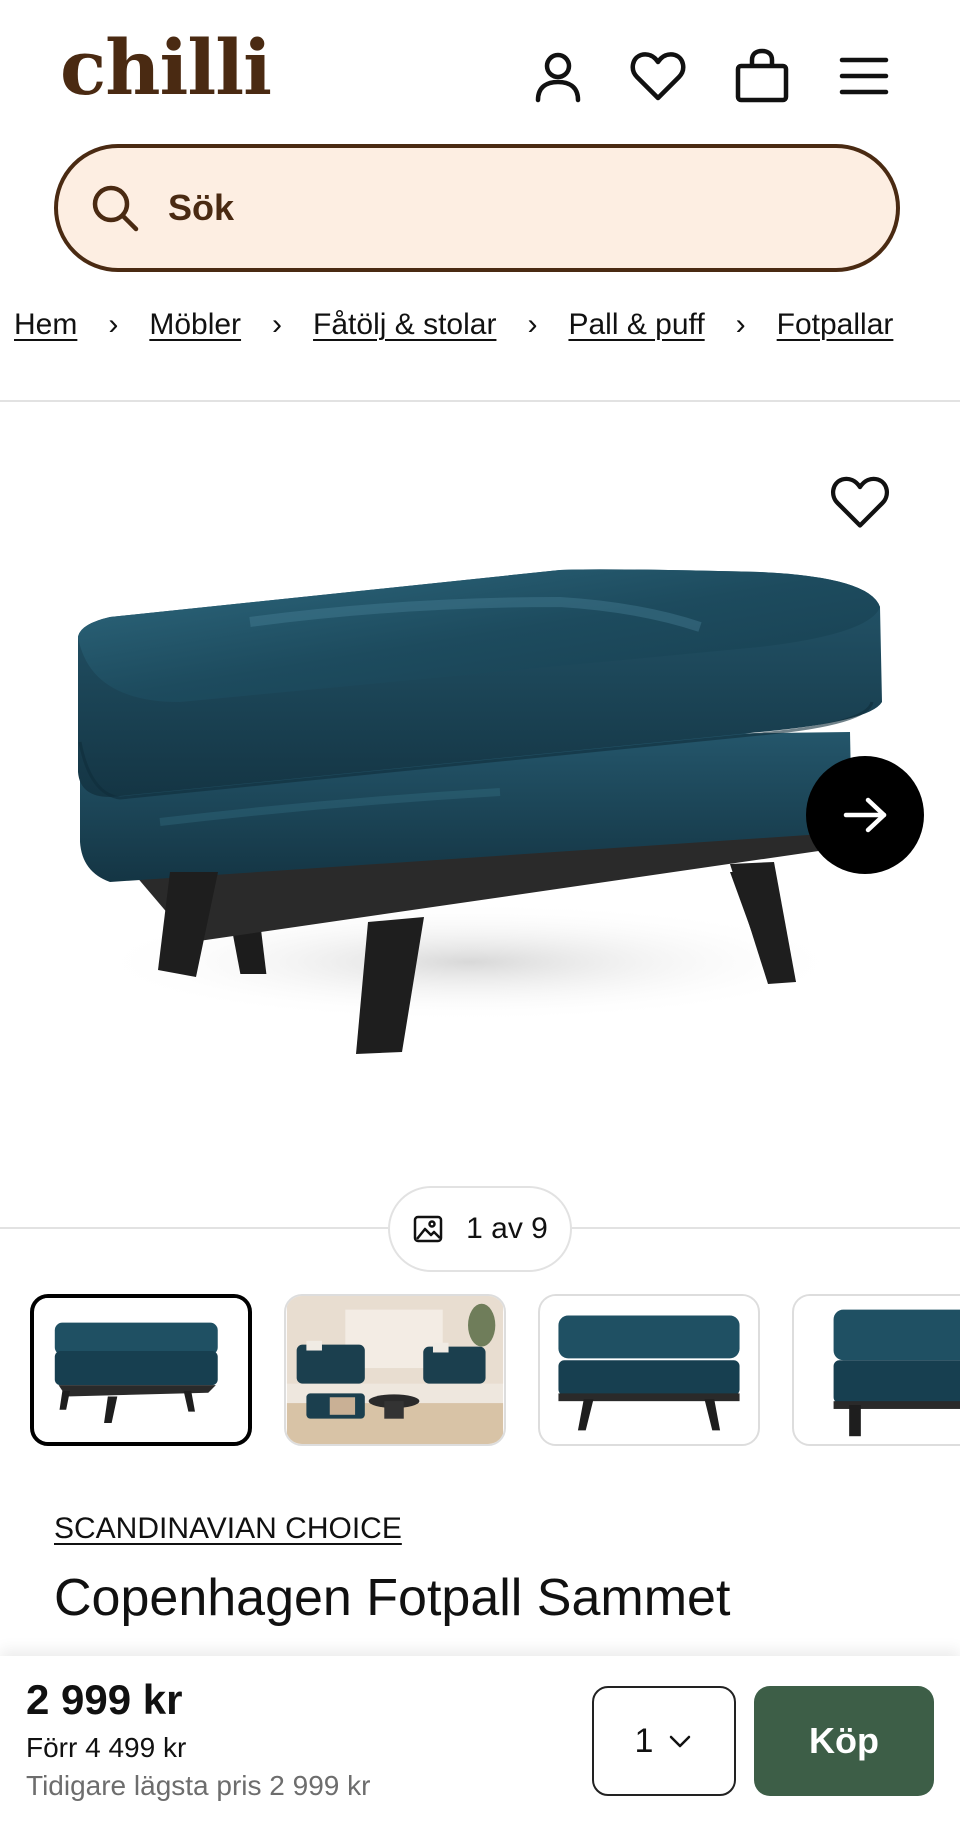  Describe the element at coordinates (198, 1785) in the screenshot. I see `price-lowest-previous: Tidigare lägsta pris 2 999 kr` at that location.